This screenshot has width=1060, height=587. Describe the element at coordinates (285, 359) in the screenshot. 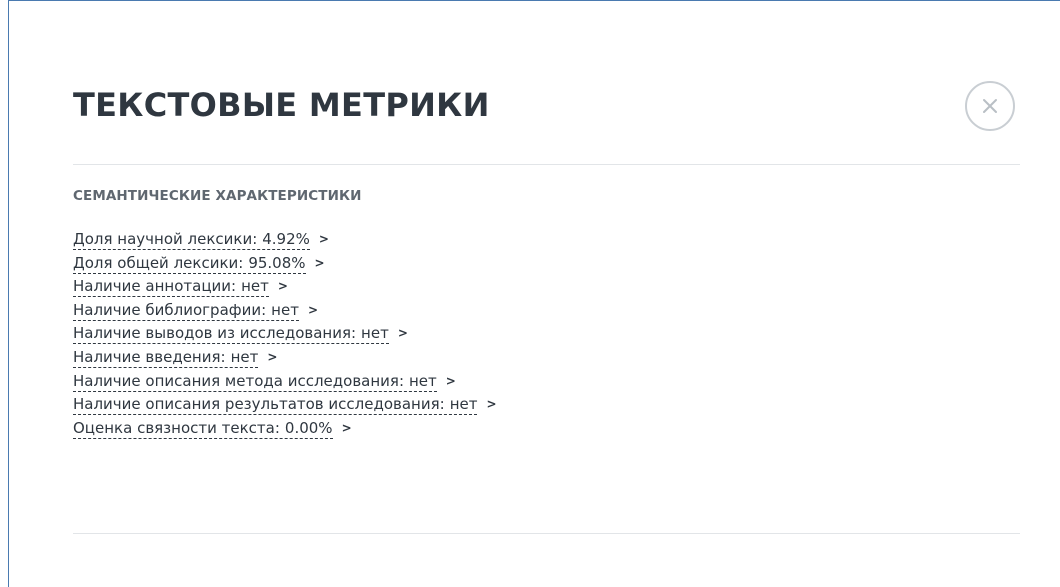

I see `metric-item: Наличие введения: нет >` at that location.